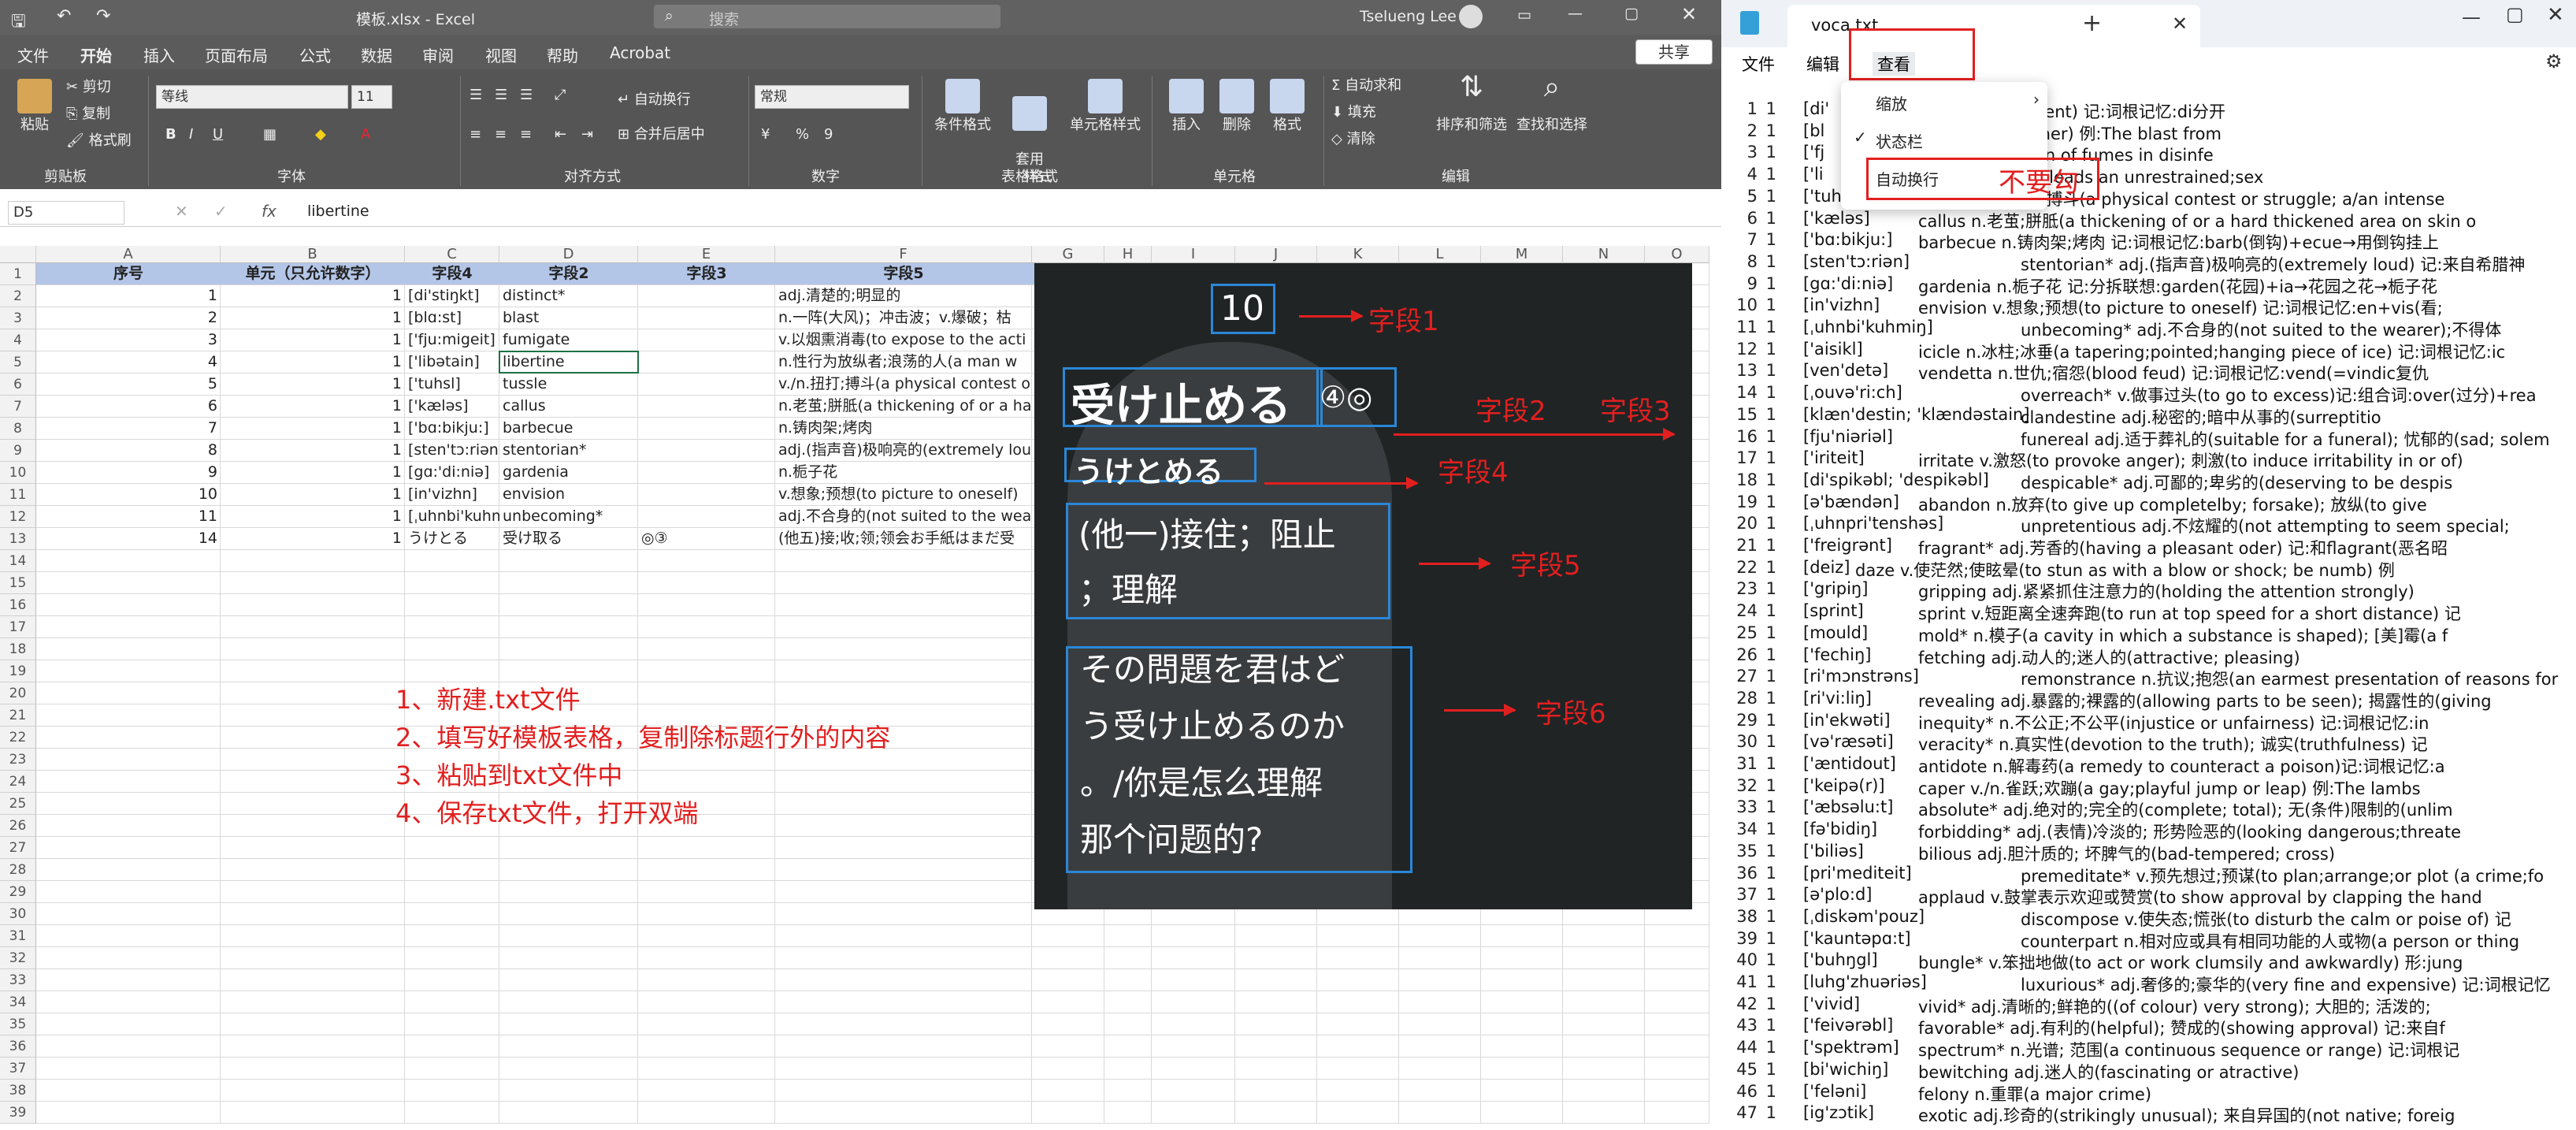  What do you see at coordinates (802, 134) in the screenshot?
I see `percent-icon: %` at bounding box center [802, 134].